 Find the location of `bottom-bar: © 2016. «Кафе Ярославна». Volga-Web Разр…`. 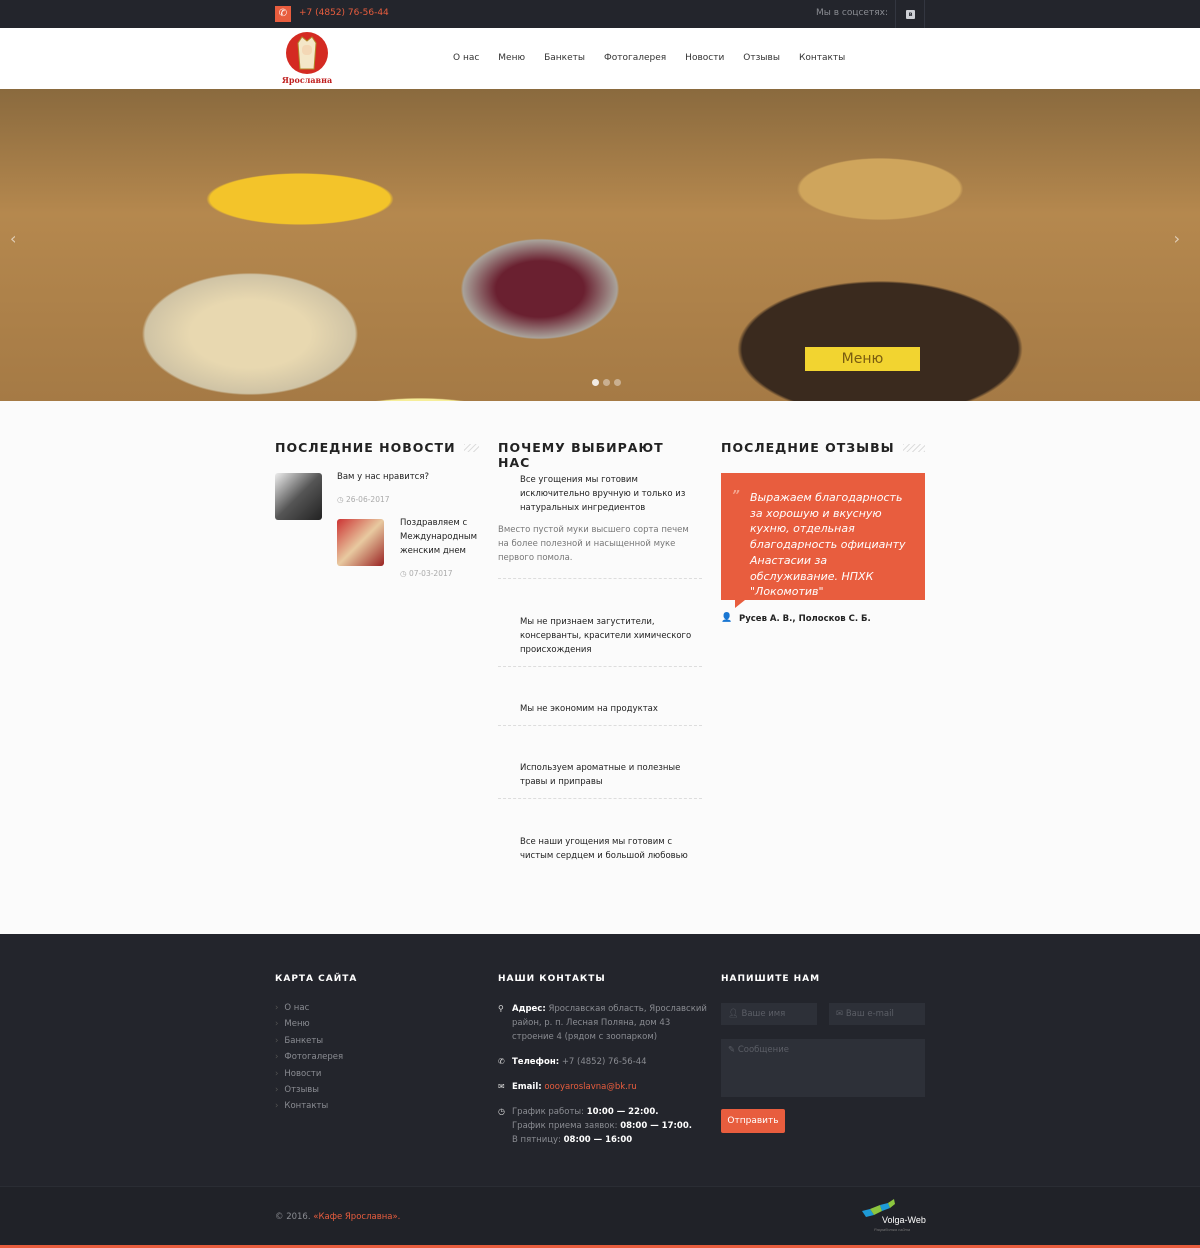

bottom-bar: © 2016. «Кафе Ярославна». Volga-Web Разр… is located at coordinates (600, 1215).